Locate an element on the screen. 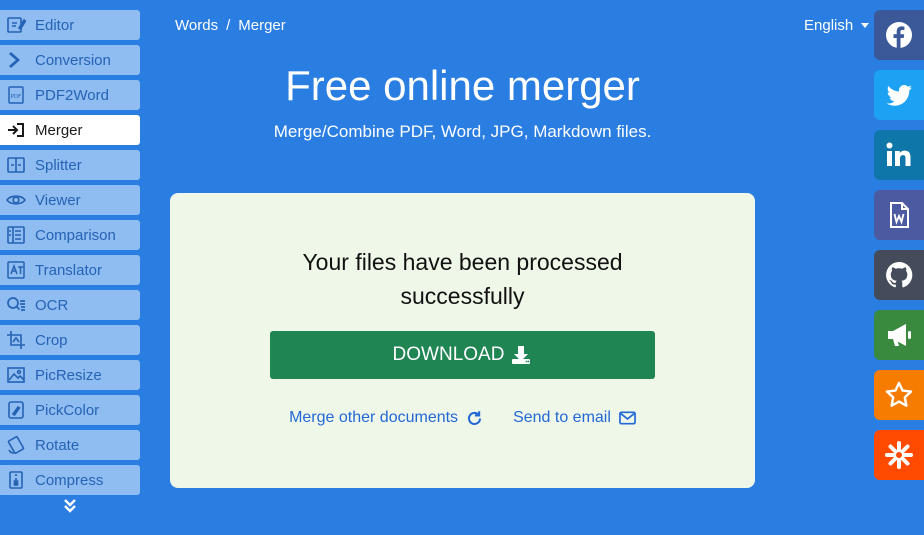 This screenshot has width=924, height=535. sidebar-item-viewer: Viewer is located at coordinates (70, 200).